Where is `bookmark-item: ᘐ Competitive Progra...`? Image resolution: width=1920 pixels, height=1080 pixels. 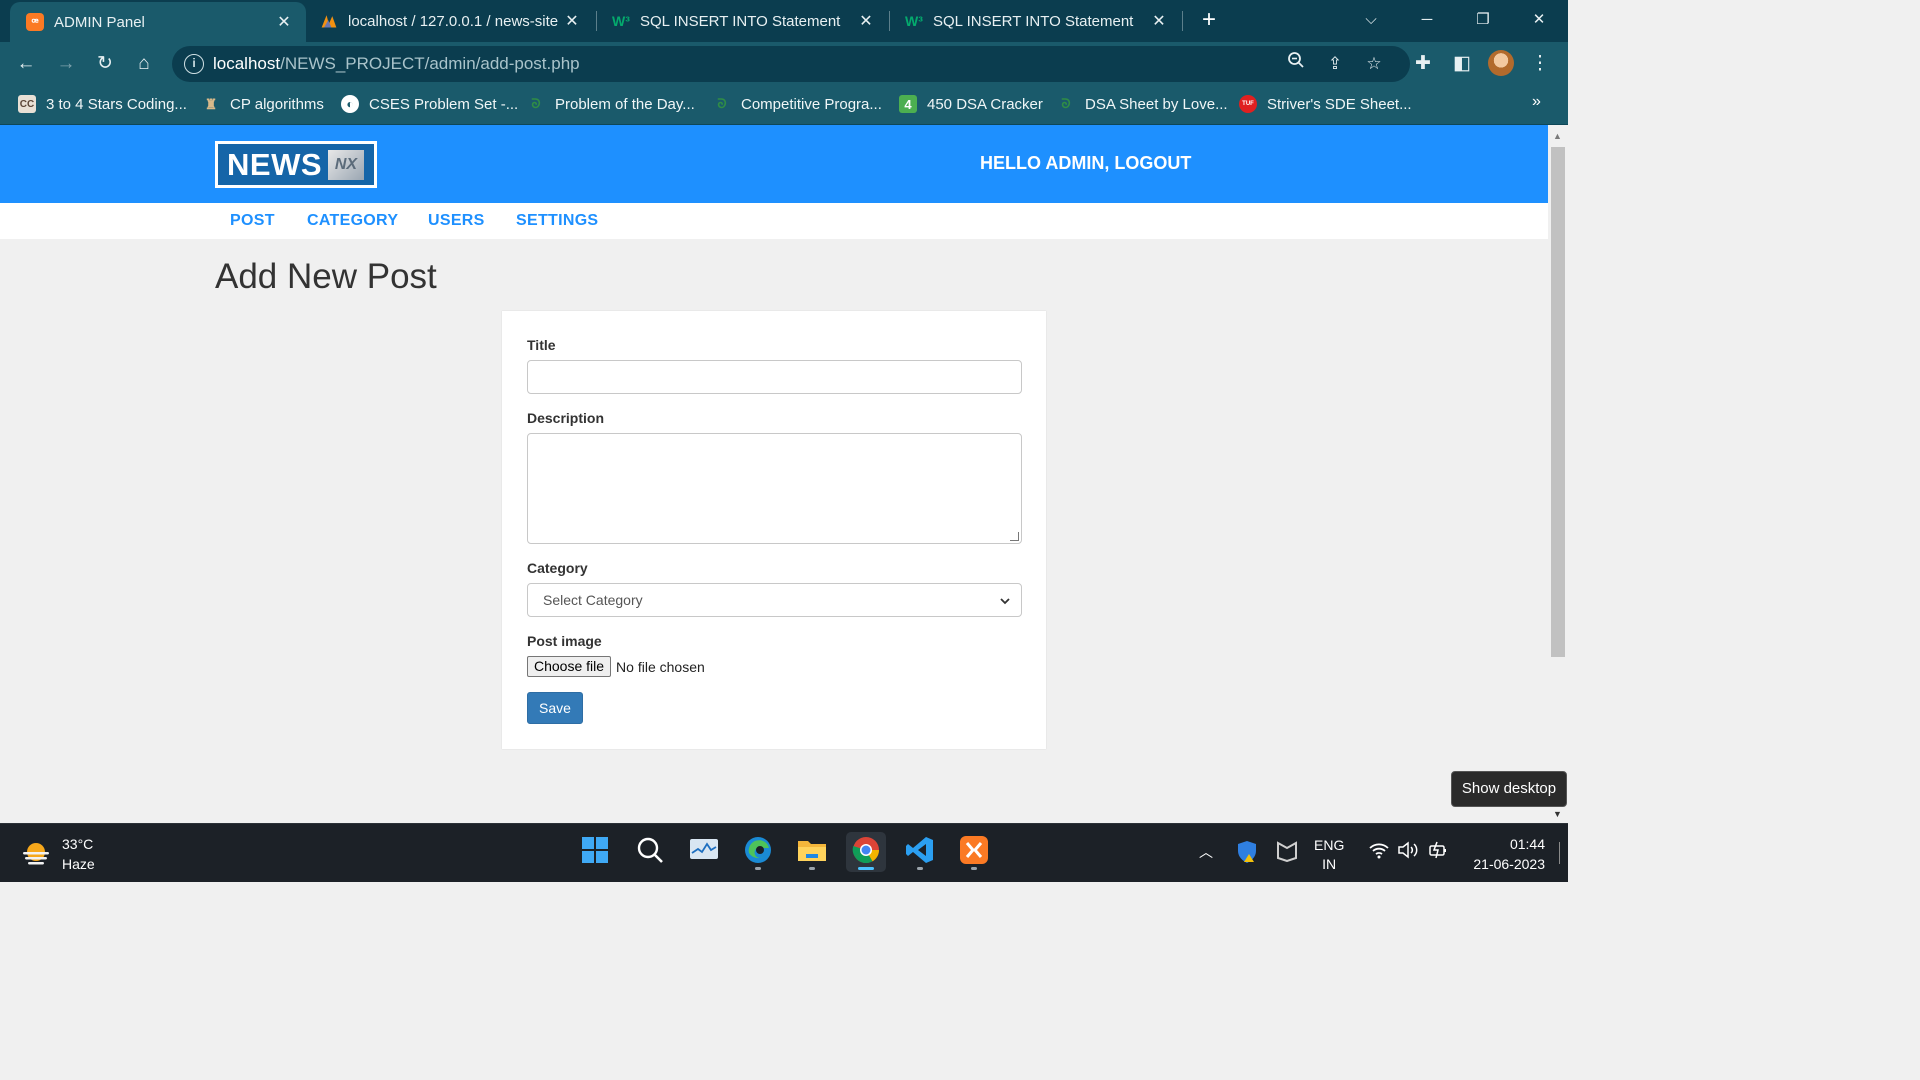
bookmark-item: ᘐ Competitive Progra... is located at coordinates (797, 104).